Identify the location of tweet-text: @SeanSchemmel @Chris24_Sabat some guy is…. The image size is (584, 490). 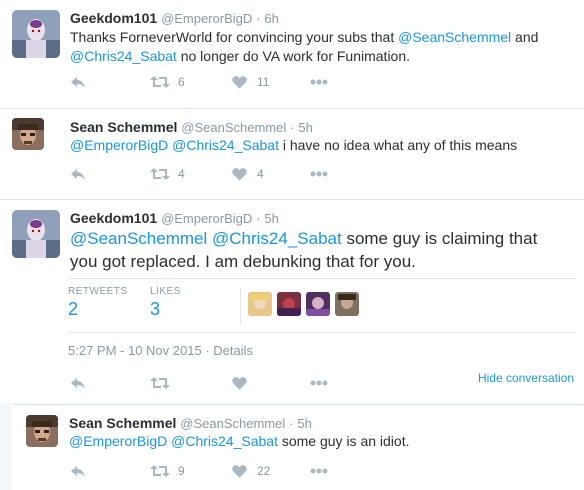
(310, 250).